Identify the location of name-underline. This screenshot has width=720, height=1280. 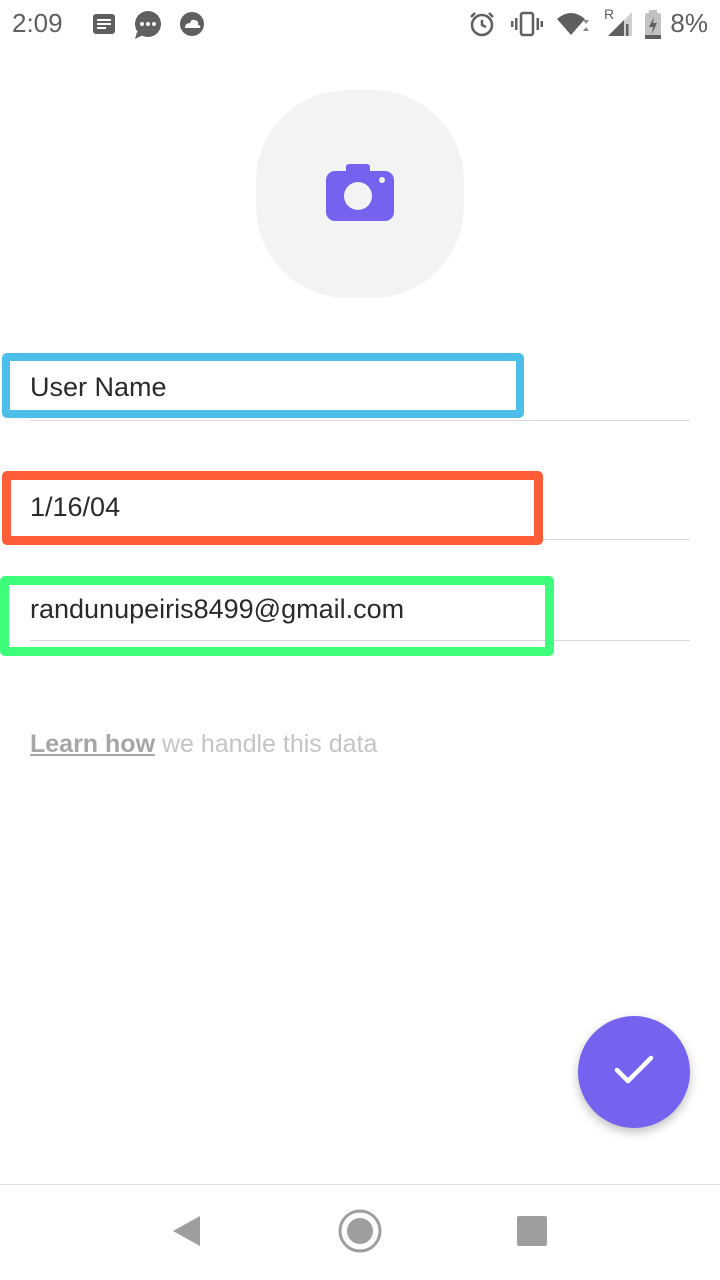
(360, 420).